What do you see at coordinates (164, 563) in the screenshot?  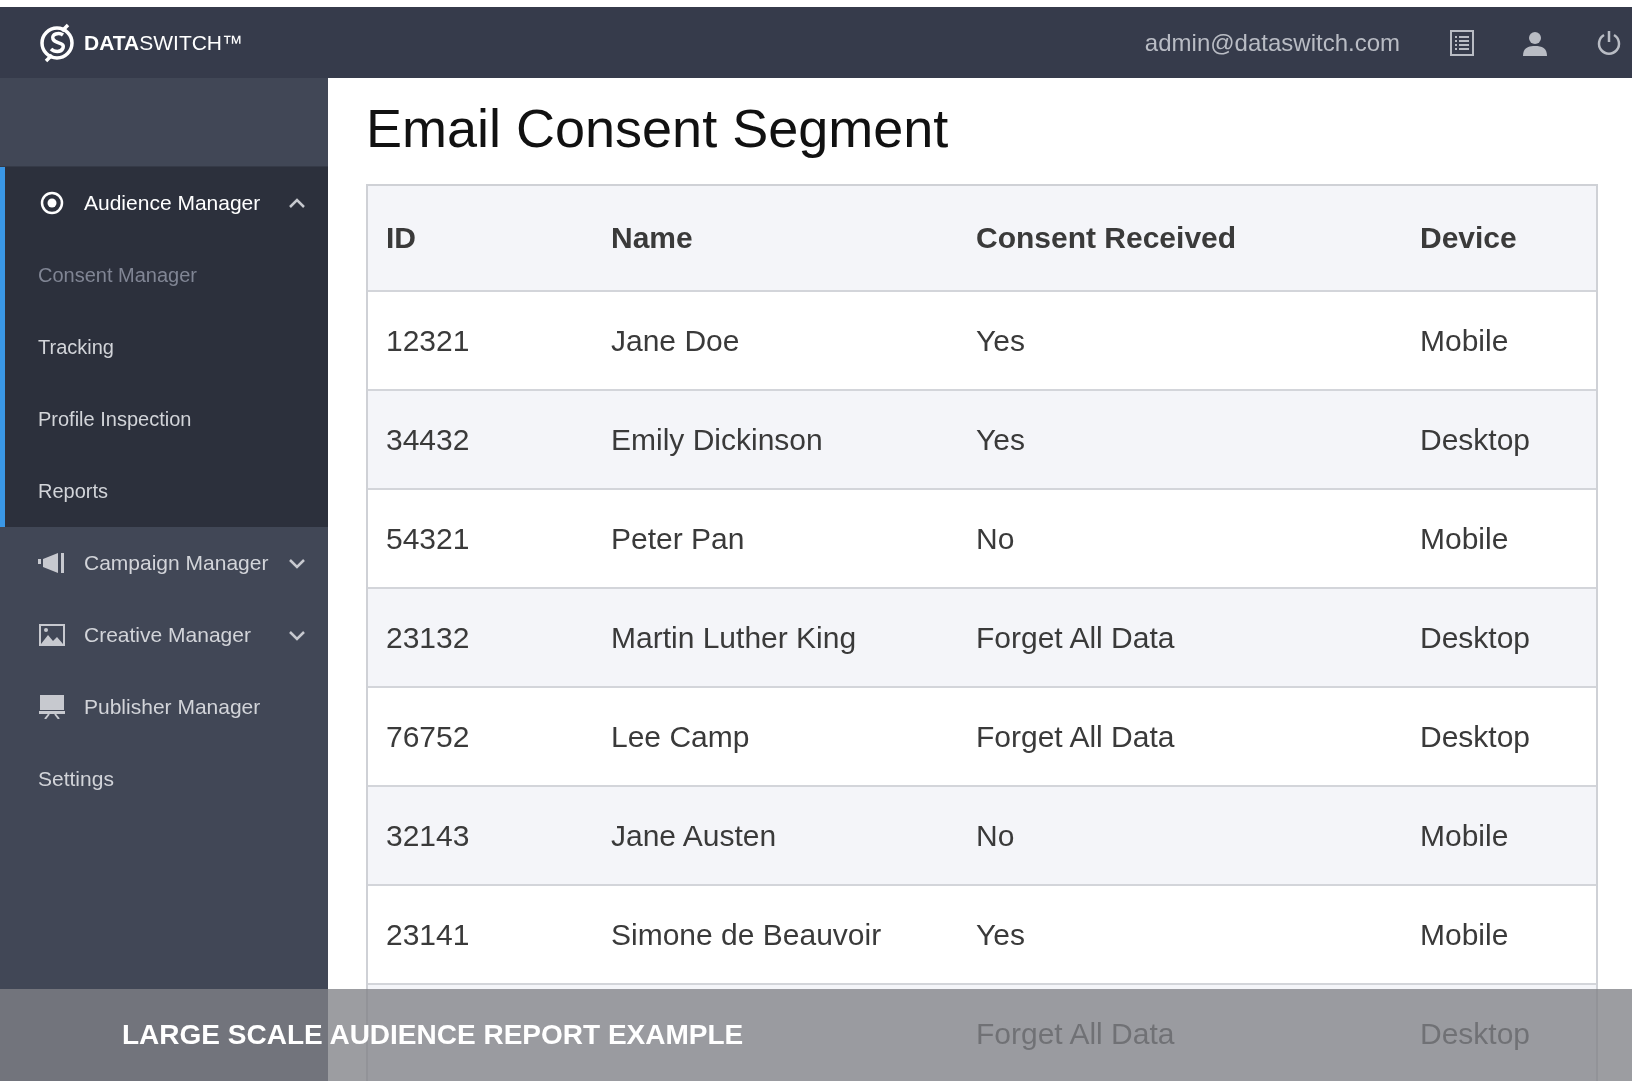 I see `nav-item: Campaign Manager` at bounding box center [164, 563].